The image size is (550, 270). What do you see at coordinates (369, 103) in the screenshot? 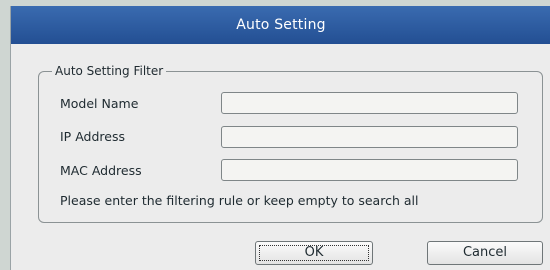
I see `model-name-input` at bounding box center [369, 103].